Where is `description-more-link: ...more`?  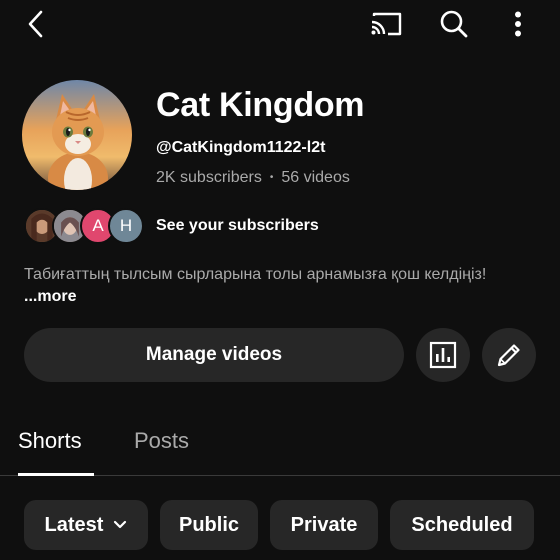 description-more-link: ...more is located at coordinates (50, 296).